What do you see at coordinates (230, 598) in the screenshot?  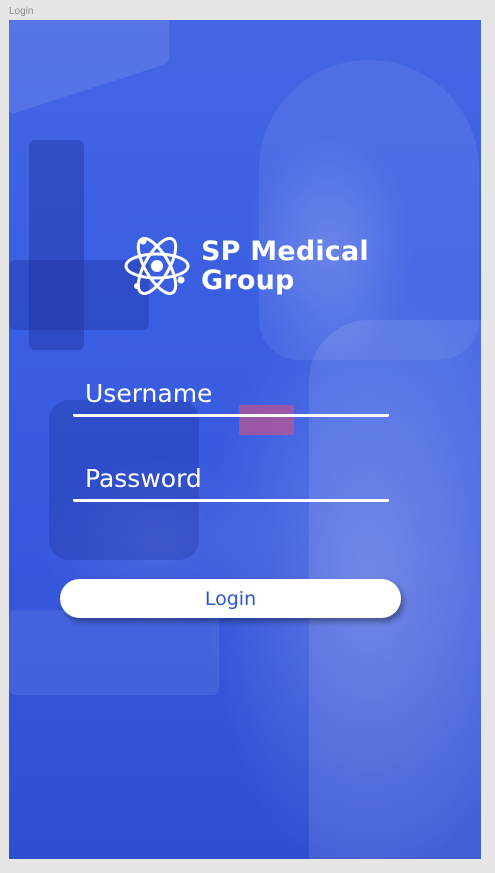 I see `login-button: Login` at bounding box center [230, 598].